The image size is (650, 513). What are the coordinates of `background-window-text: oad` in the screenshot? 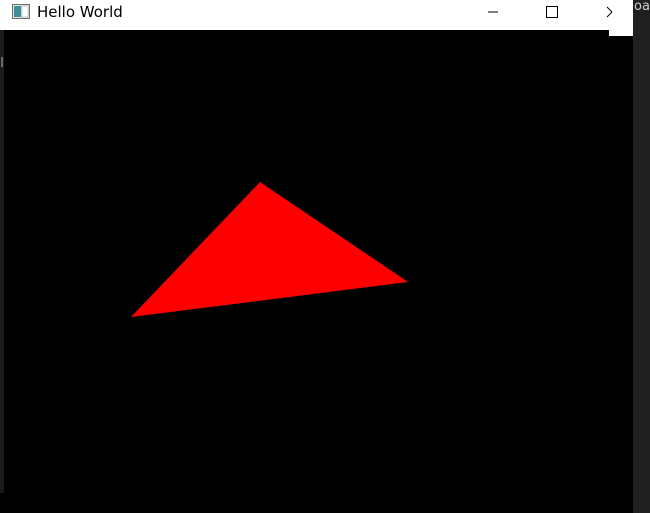 It's located at (642, 7).